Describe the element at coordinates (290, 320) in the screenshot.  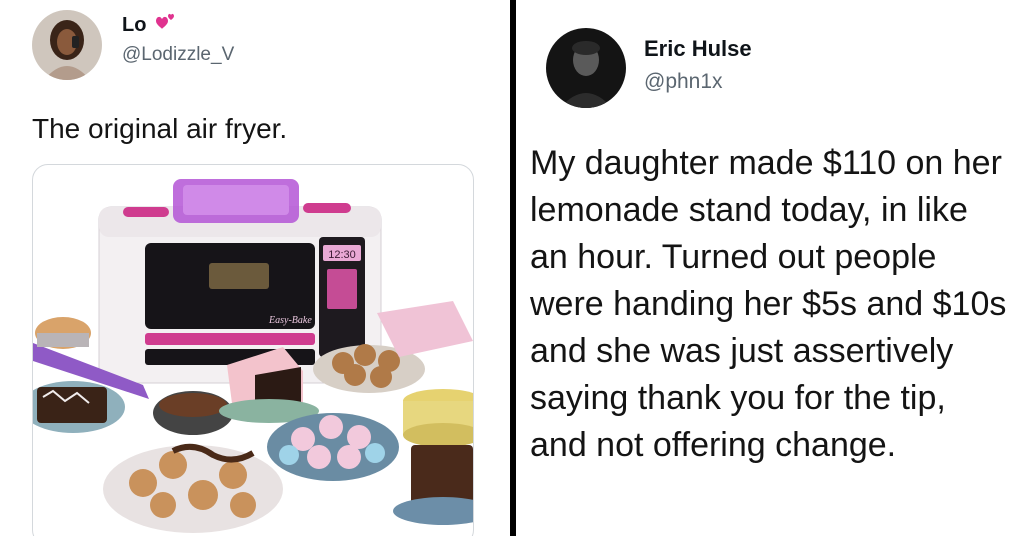
I see `oven-brand: Easy-Bake` at that location.